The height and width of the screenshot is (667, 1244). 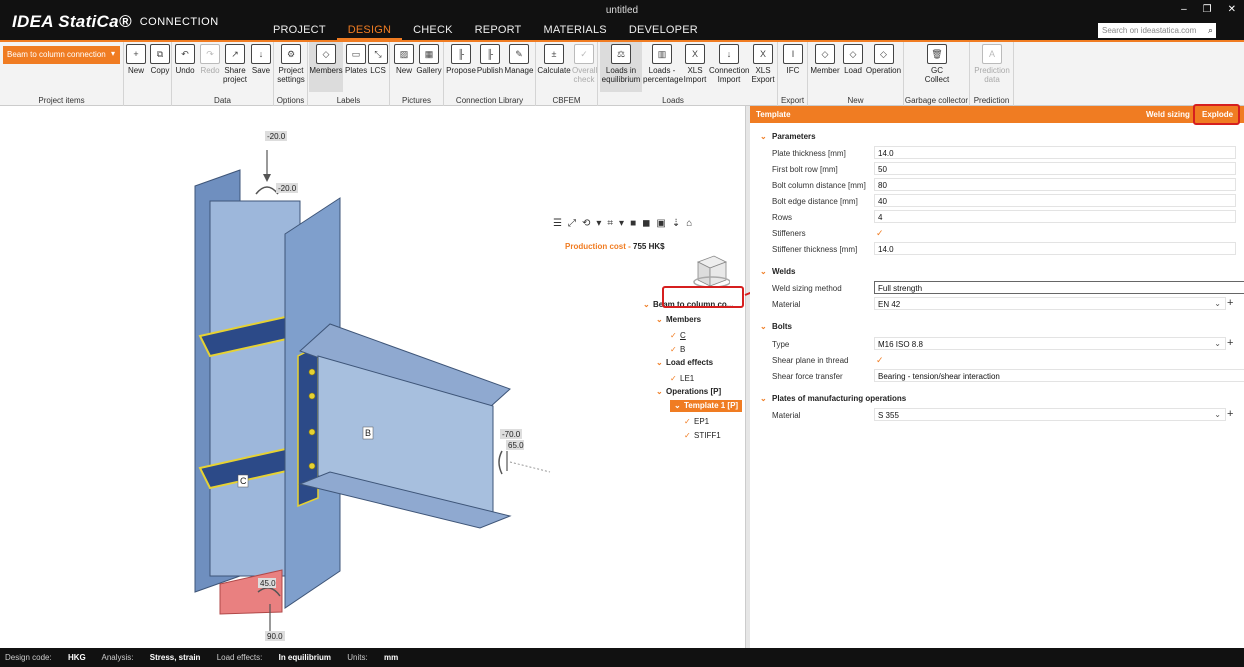 I want to click on zoom-extents-icon: ⤢, so click(x=572, y=223).